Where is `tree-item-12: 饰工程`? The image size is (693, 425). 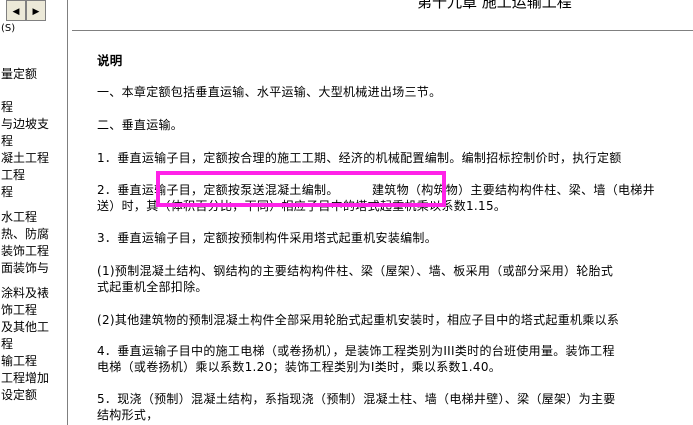 tree-item-12: 饰工程 is located at coordinates (33, 310).